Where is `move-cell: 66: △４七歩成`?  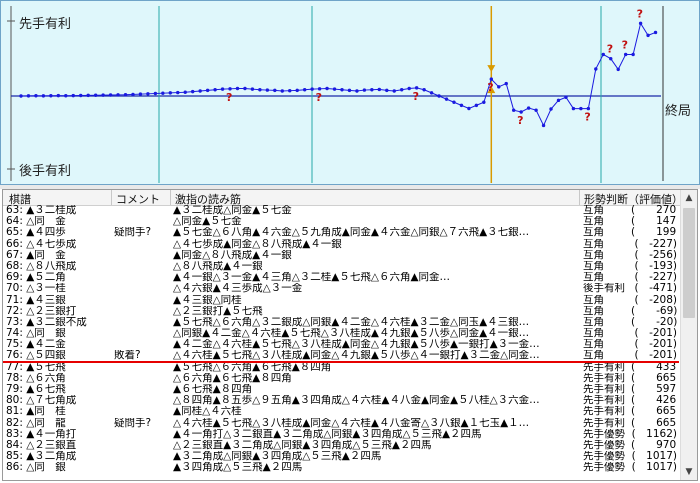
move-cell: 66: △４七歩成 is located at coordinates (41, 244).